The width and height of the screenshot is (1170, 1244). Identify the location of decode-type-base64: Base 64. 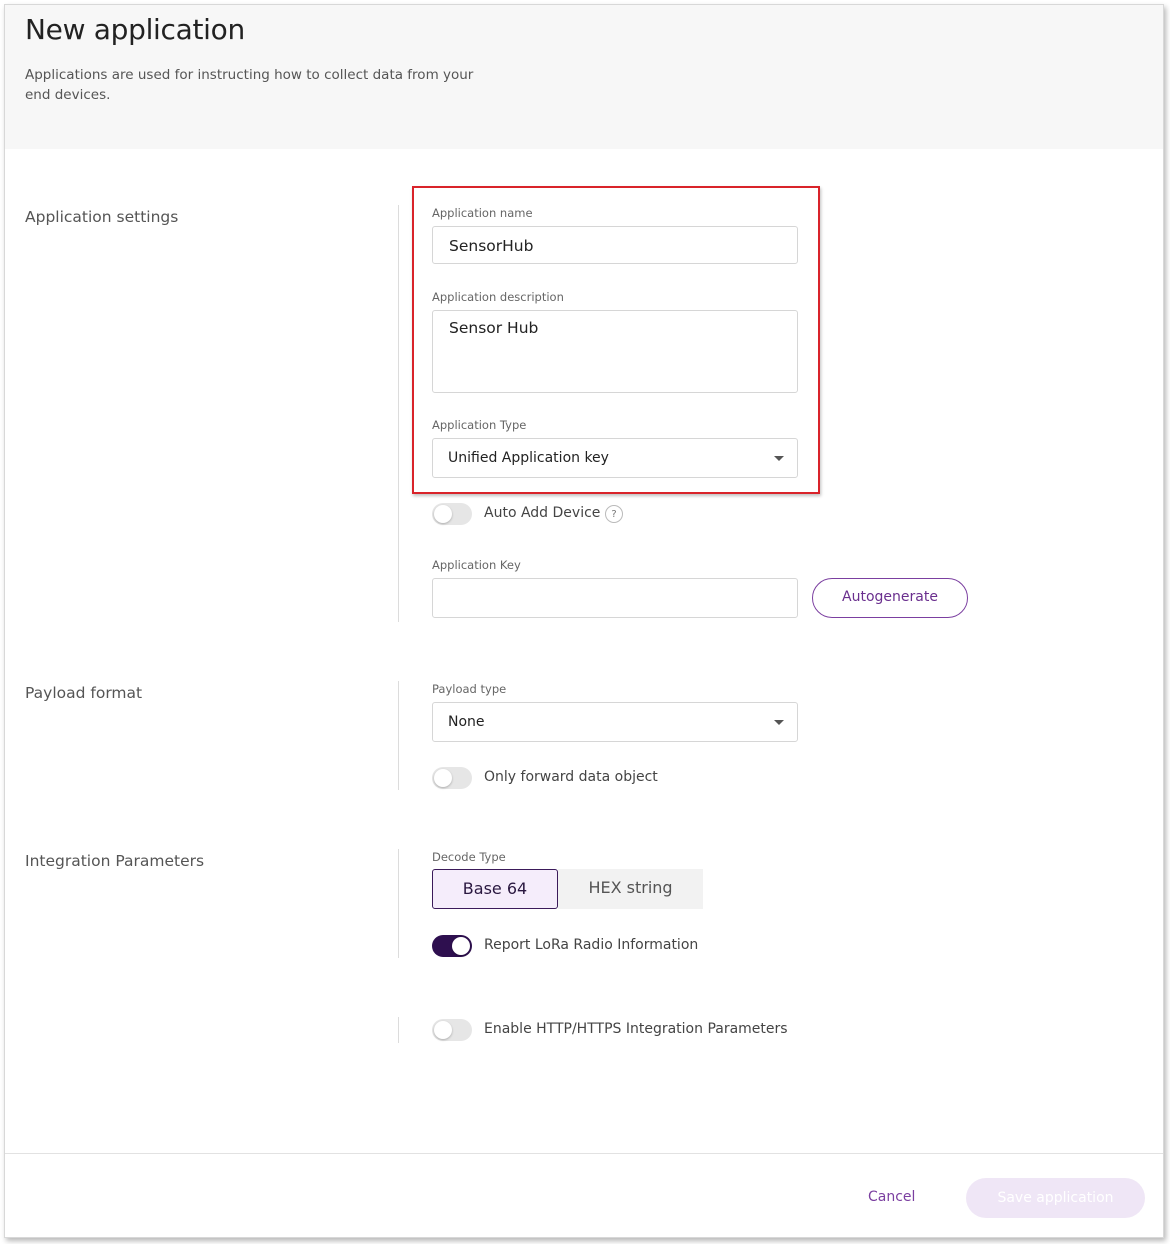
(495, 889).